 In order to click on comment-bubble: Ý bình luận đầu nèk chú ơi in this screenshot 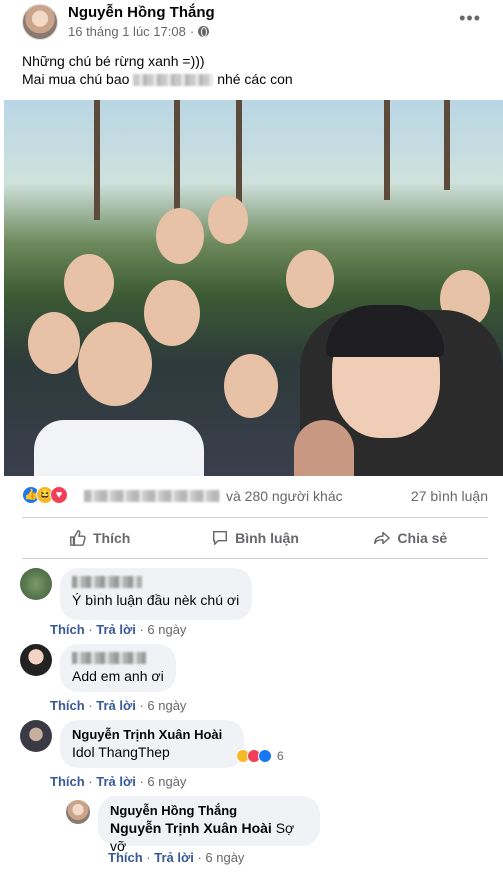, I will do `click(156, 594)`.